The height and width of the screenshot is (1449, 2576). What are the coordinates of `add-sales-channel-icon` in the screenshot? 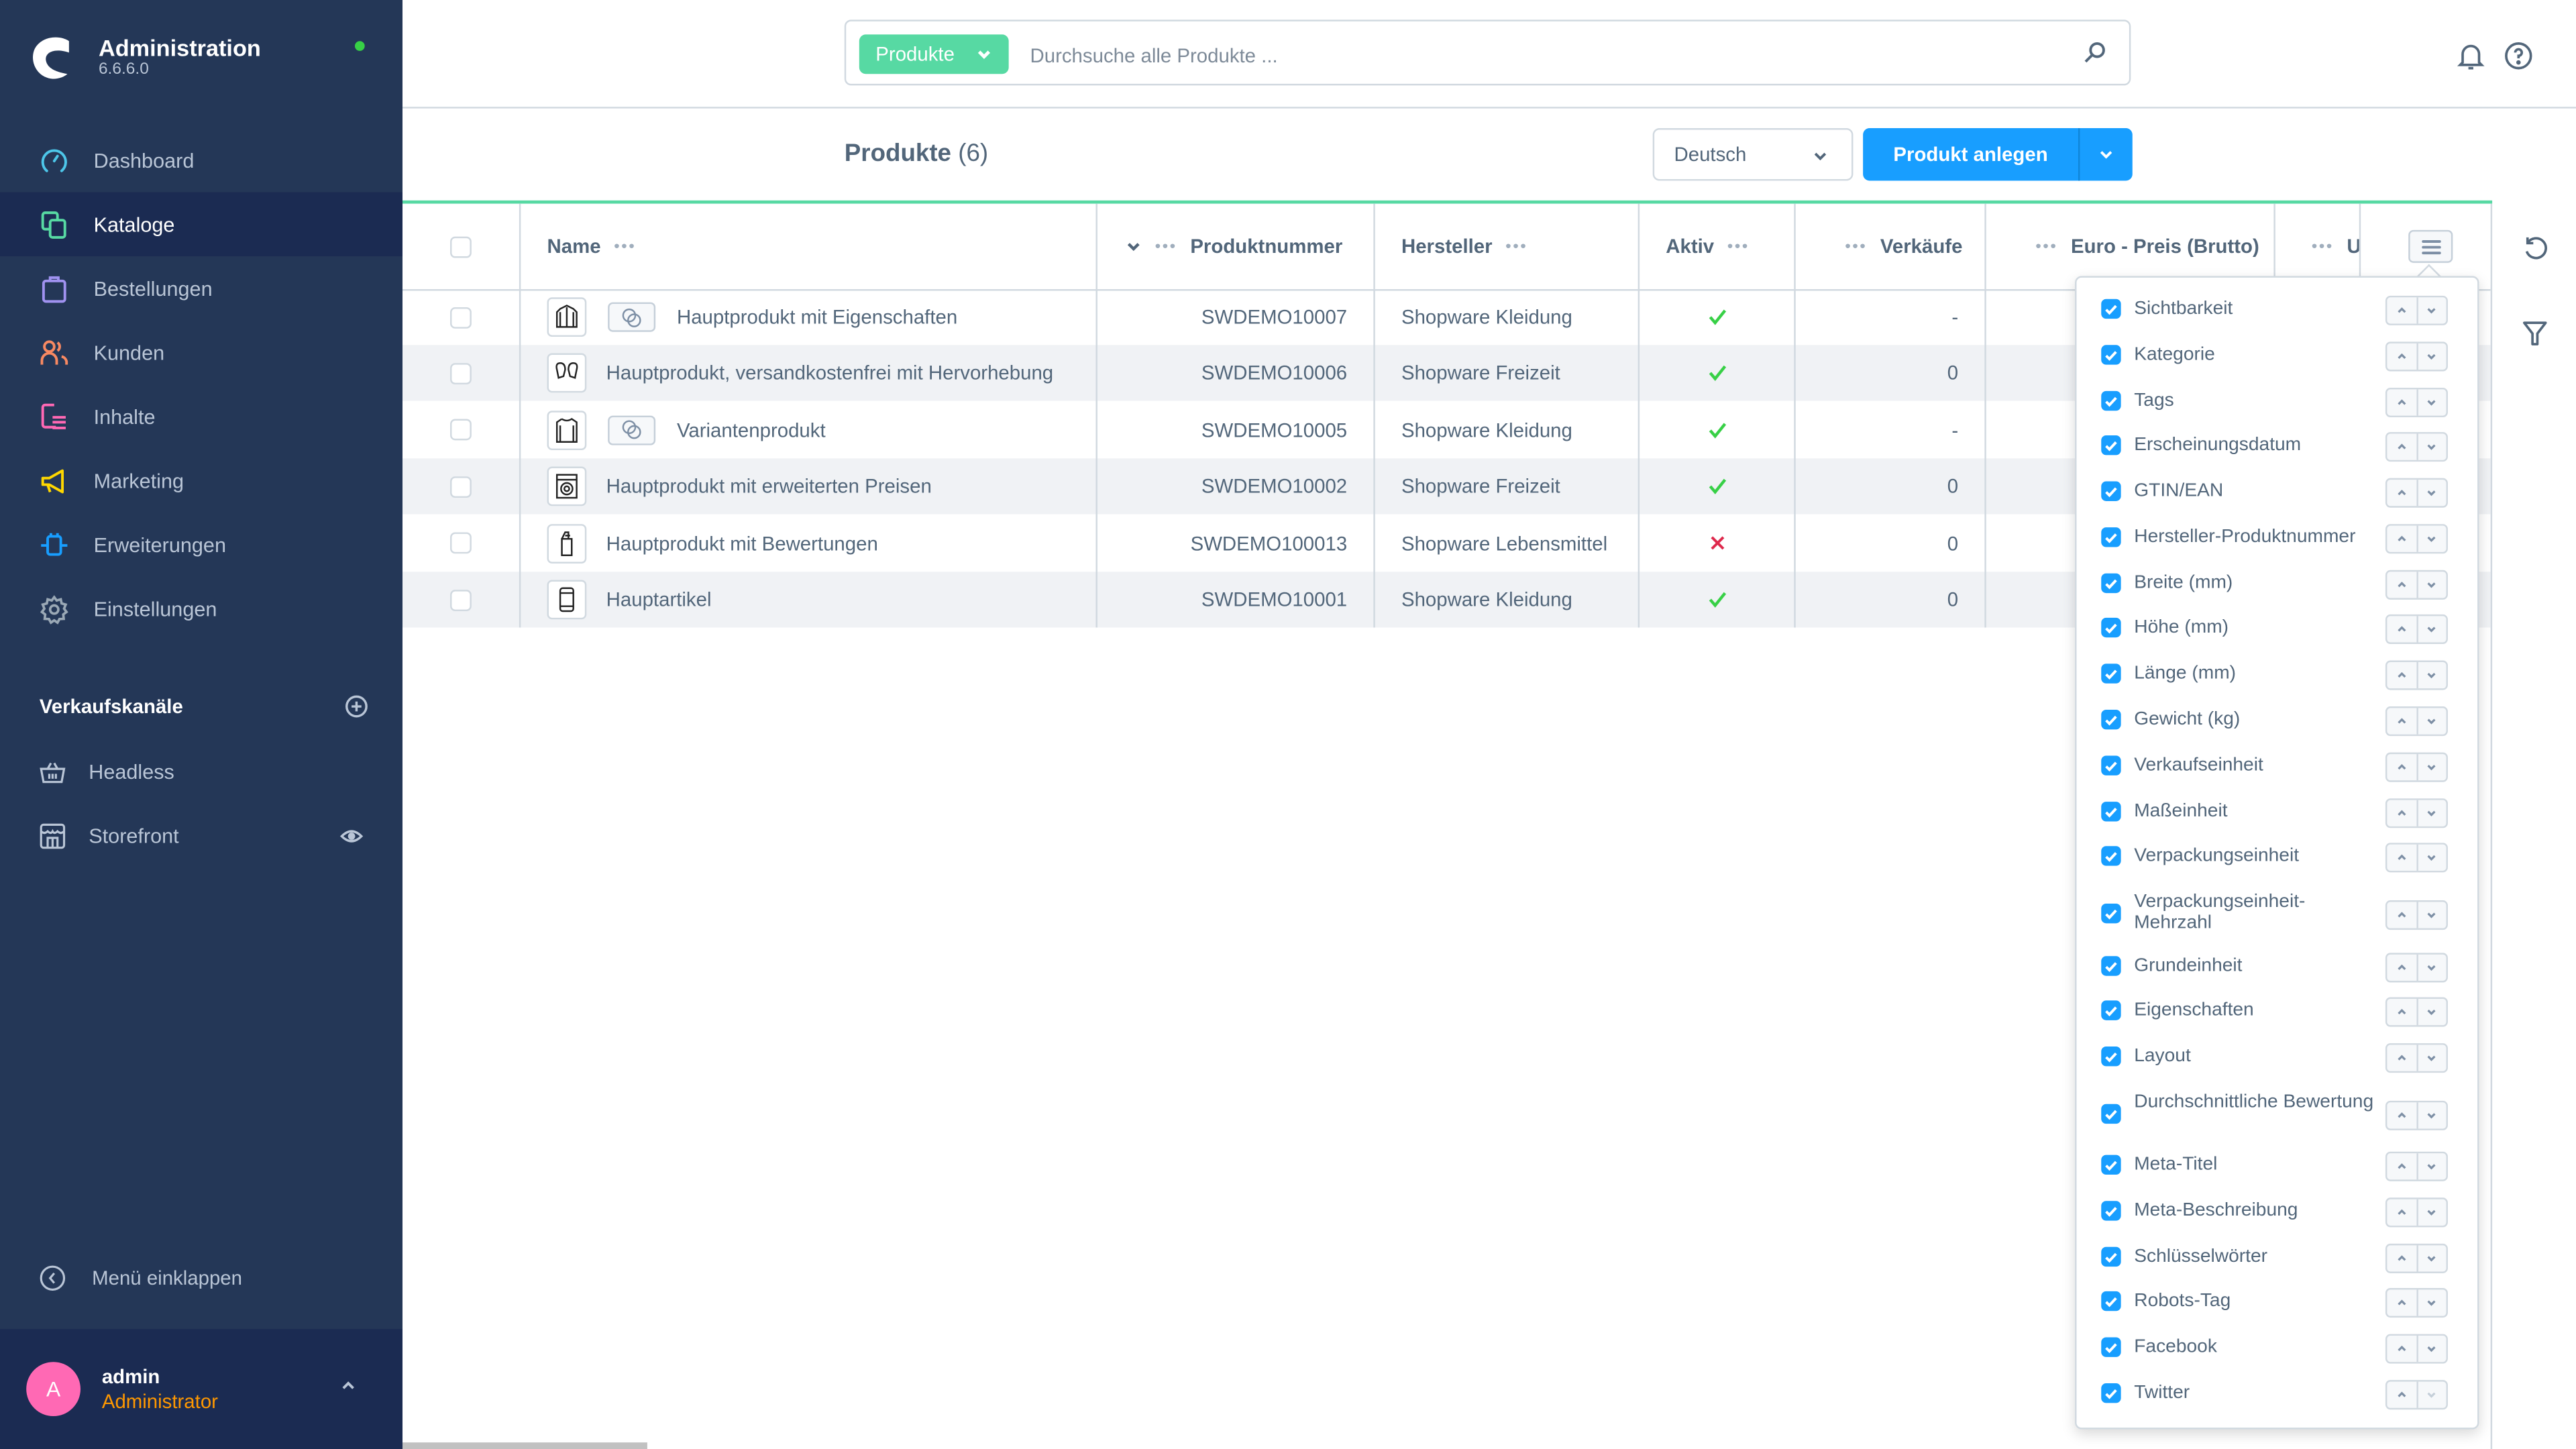 It's located at (356, 706).